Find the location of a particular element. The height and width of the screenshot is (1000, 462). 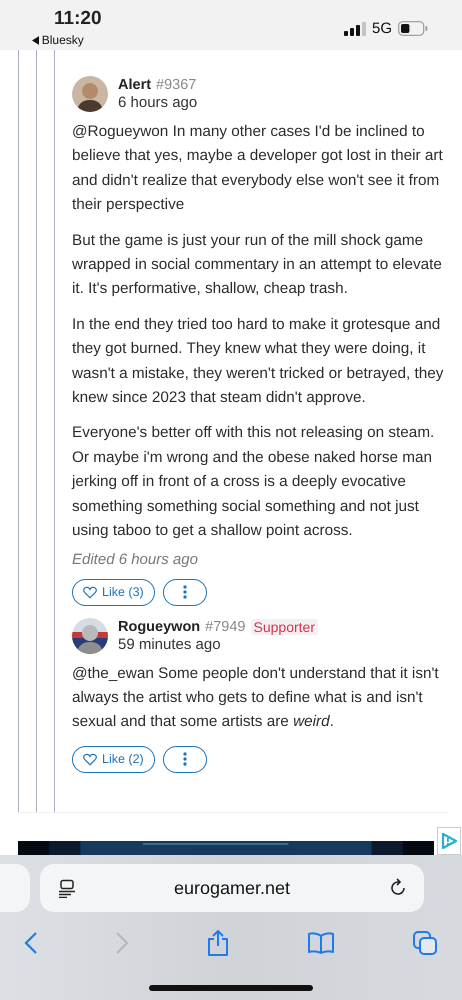

user-number: #7949 is located at coordinates (225, 626).